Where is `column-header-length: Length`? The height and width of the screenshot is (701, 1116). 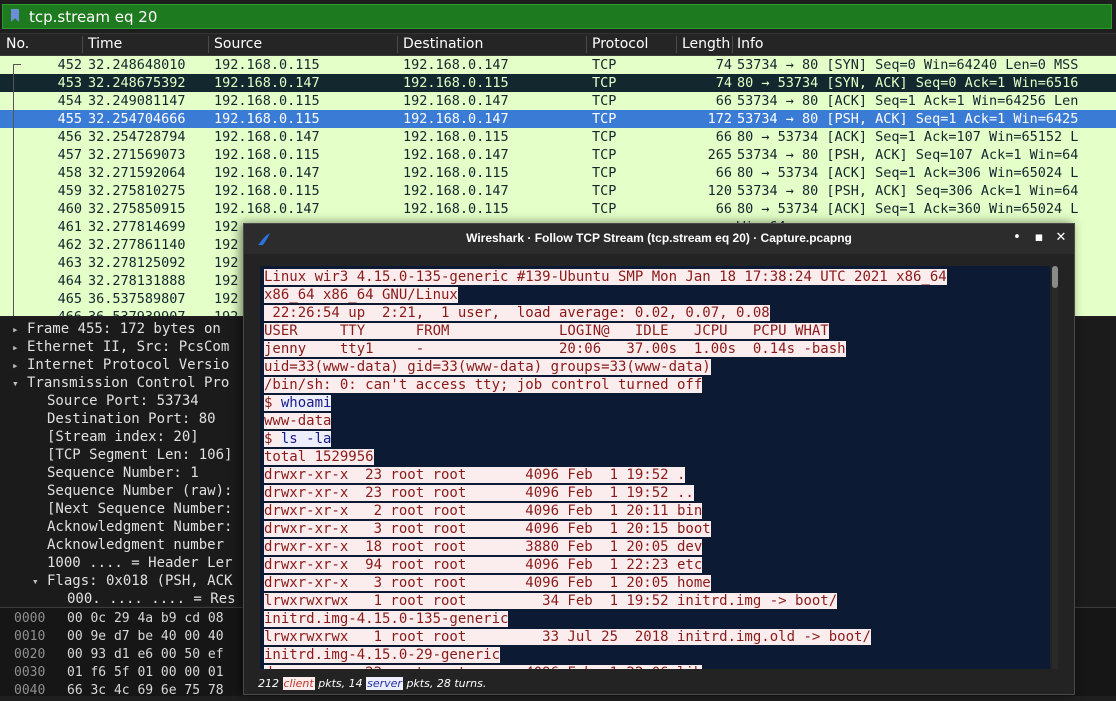 column-header-length: Length is located at coordinates (706, 44).